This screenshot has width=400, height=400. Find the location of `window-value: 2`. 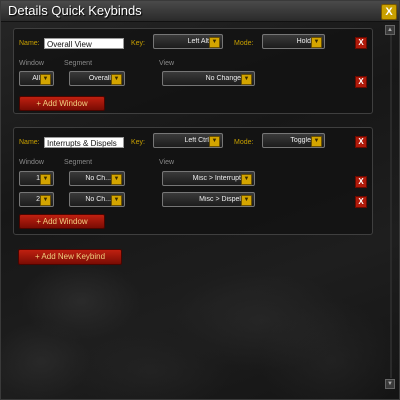

window-value: 2 is located at coordinates (38, 199).